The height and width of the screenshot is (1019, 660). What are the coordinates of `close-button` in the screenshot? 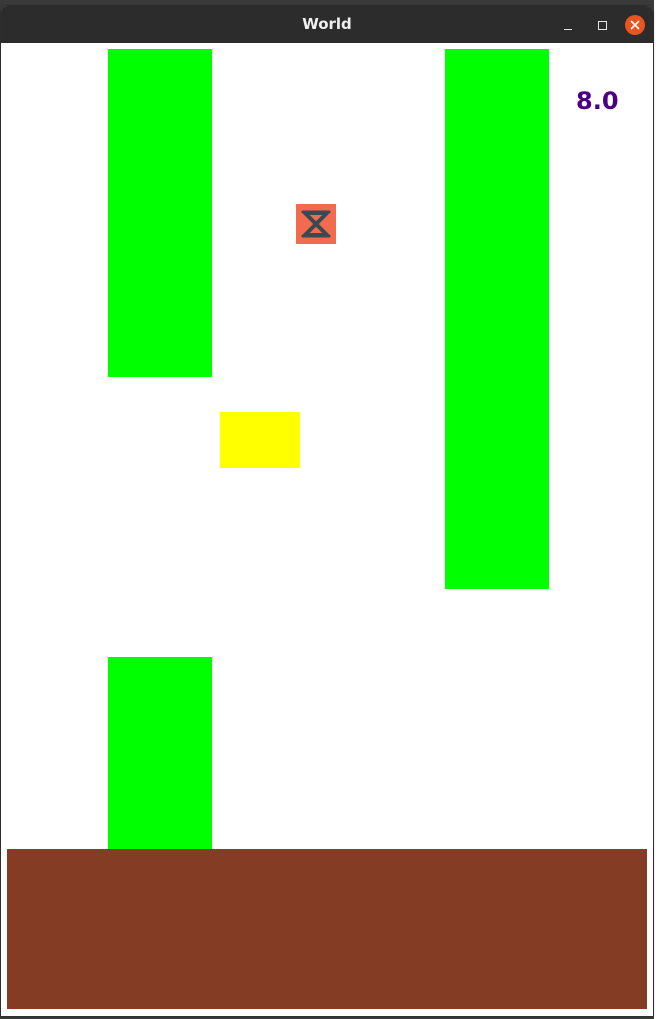 It's located at (635, 25).